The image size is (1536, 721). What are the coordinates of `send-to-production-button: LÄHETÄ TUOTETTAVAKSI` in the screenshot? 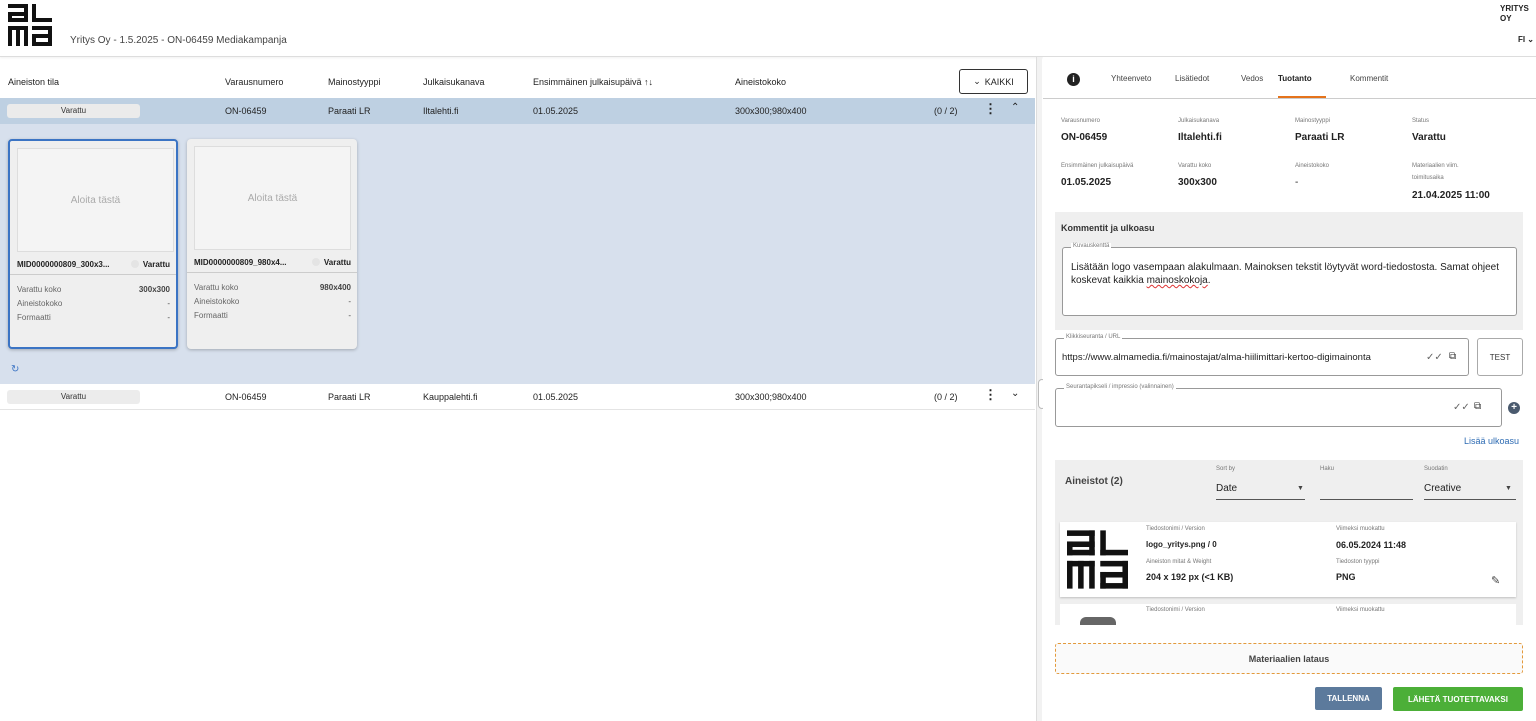 It's located at (1458, 699).